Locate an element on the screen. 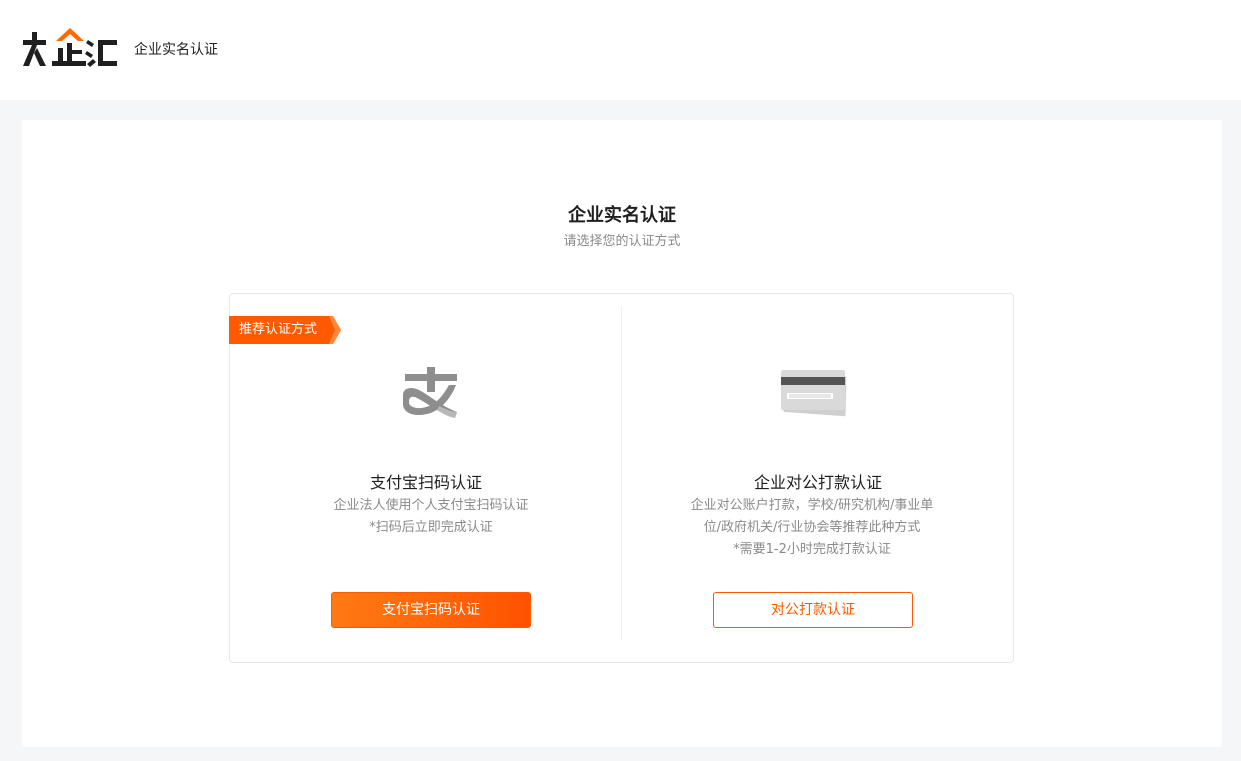 This screenshot has width=1241, height=761. badge-label: 推荐认证方式 is located at coordinates (278, 329).